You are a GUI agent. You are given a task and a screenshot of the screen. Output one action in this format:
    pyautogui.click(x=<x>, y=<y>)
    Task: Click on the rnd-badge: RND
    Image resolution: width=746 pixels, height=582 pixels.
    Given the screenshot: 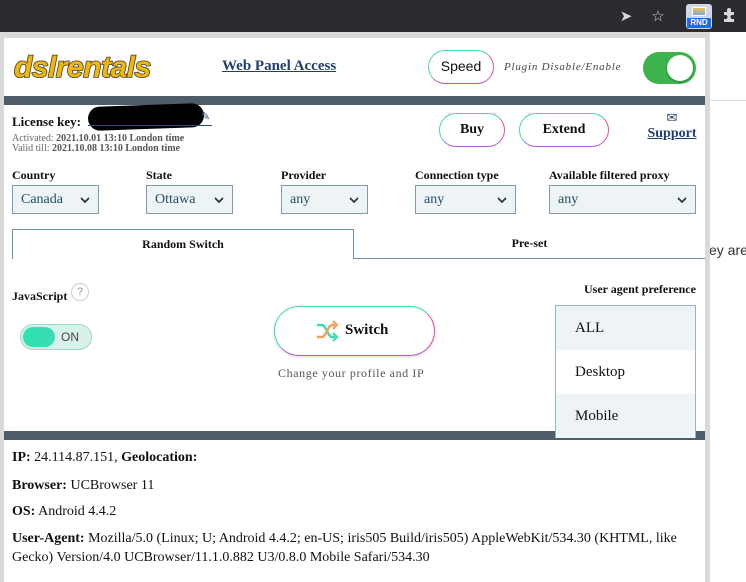 What is the action you would take?
    pyautogui.click(x=699, y=23)
    